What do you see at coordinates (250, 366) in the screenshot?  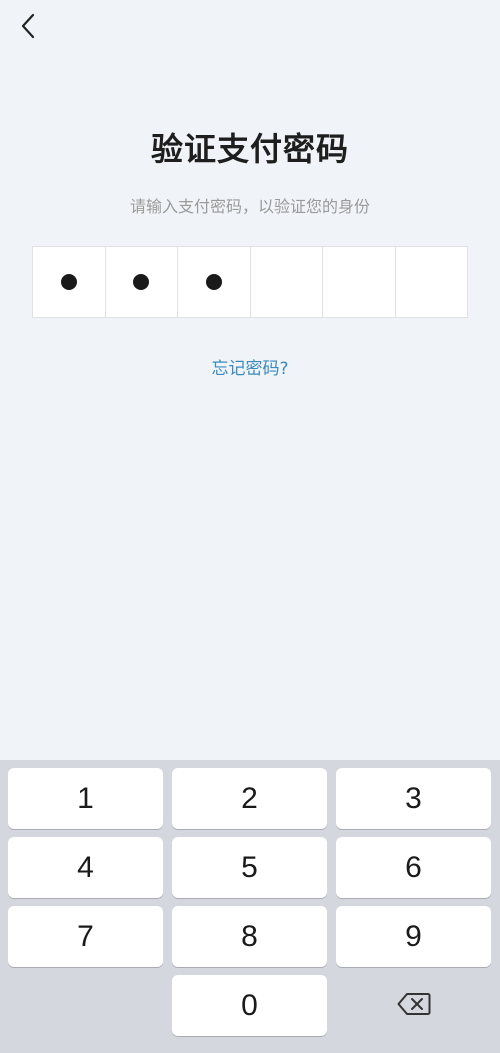 I see `forgot-password-link: 忘记密码?` at bounding box center [250, 366].